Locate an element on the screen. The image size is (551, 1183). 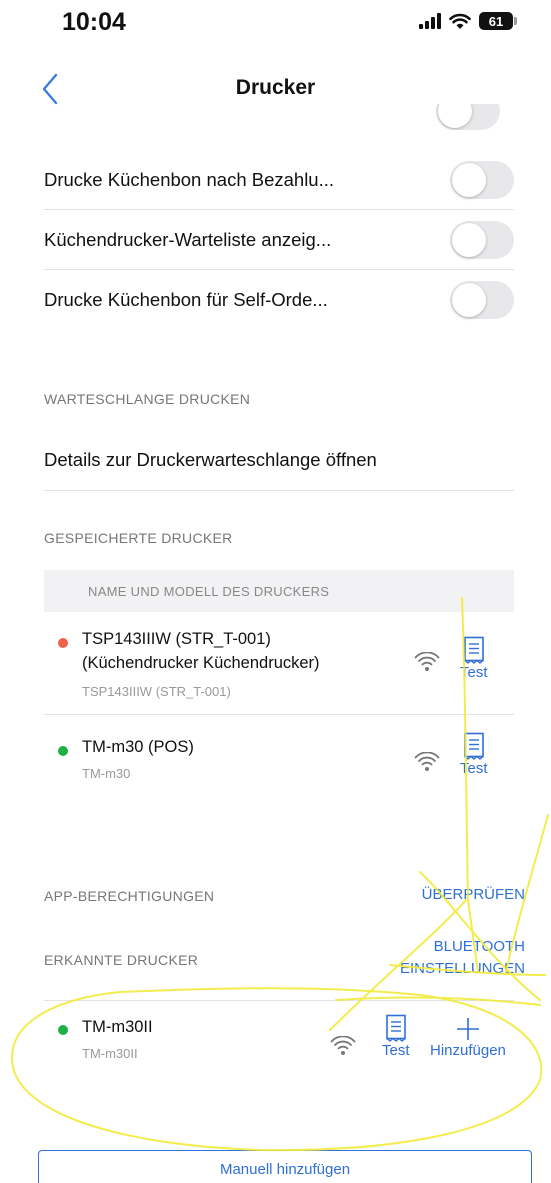
wifi-status-icon is located at coordinates (460, 21).